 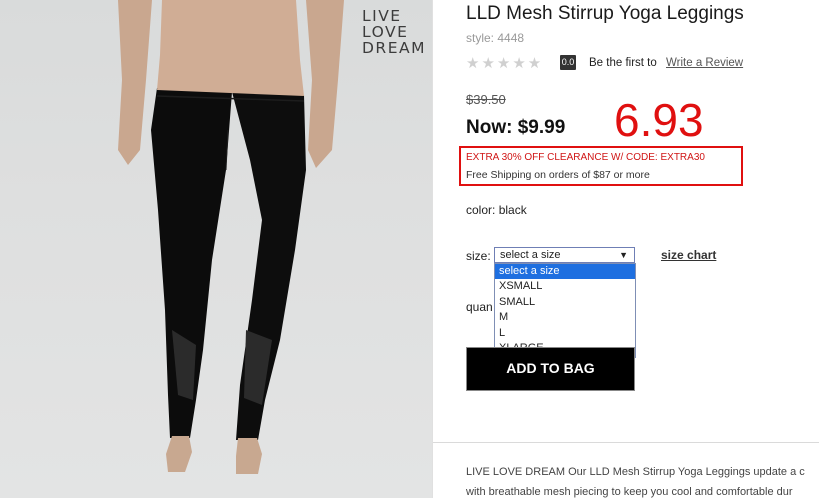 What do you see at coordinates (432, 249) in the screenshot?
I see `divider` at bounding box center [432, 249].